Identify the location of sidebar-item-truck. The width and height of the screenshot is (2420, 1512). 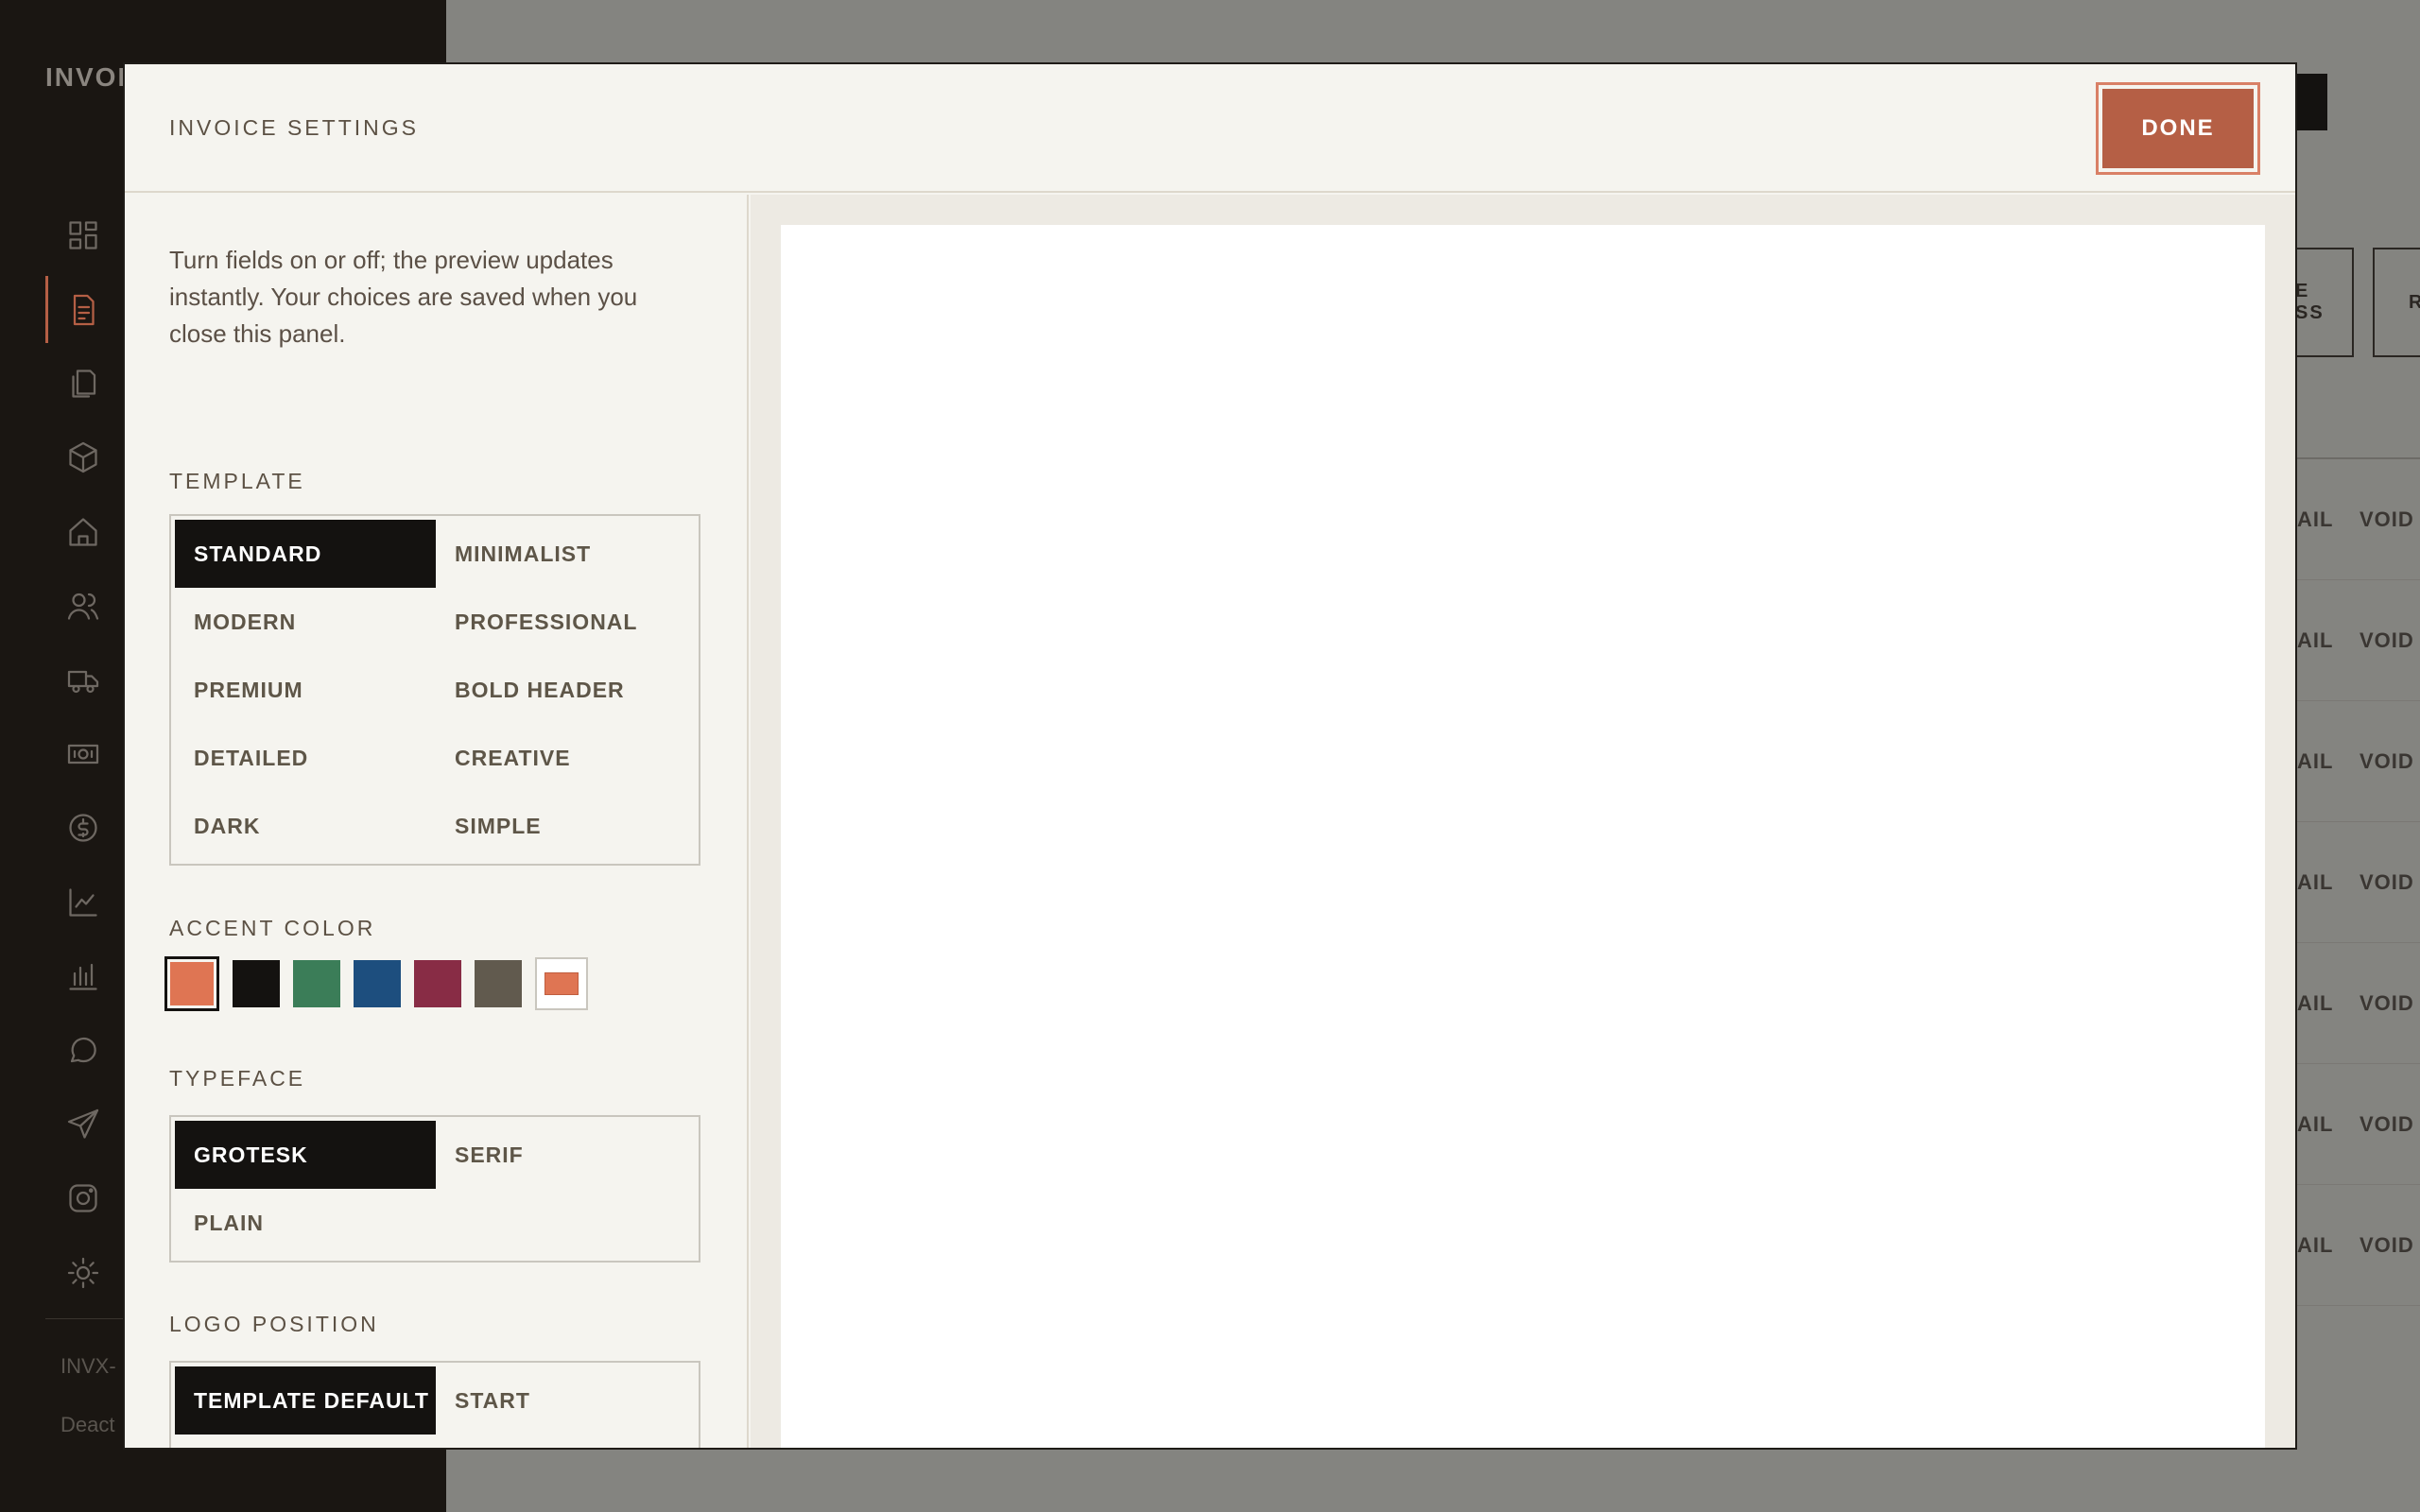
(83, 679).